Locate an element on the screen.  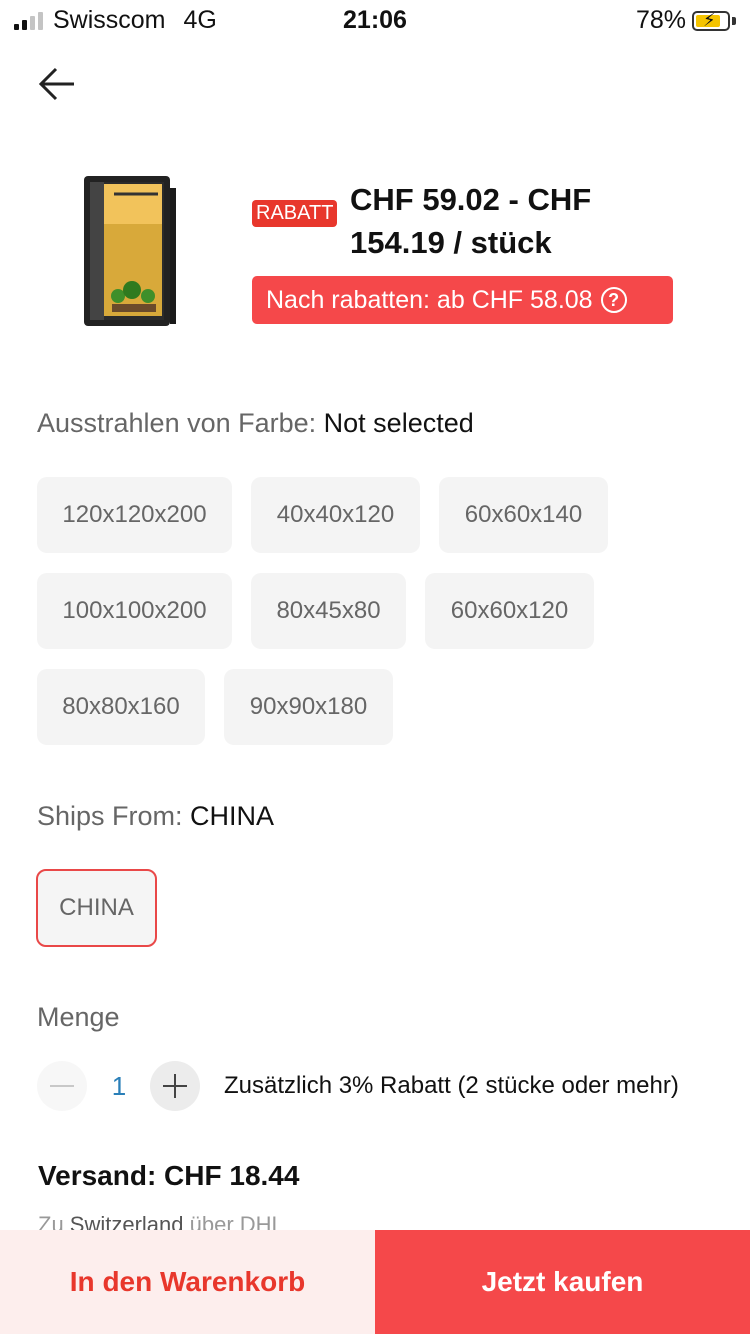
increase-quantity-button is located at coordinates (175, 1086).